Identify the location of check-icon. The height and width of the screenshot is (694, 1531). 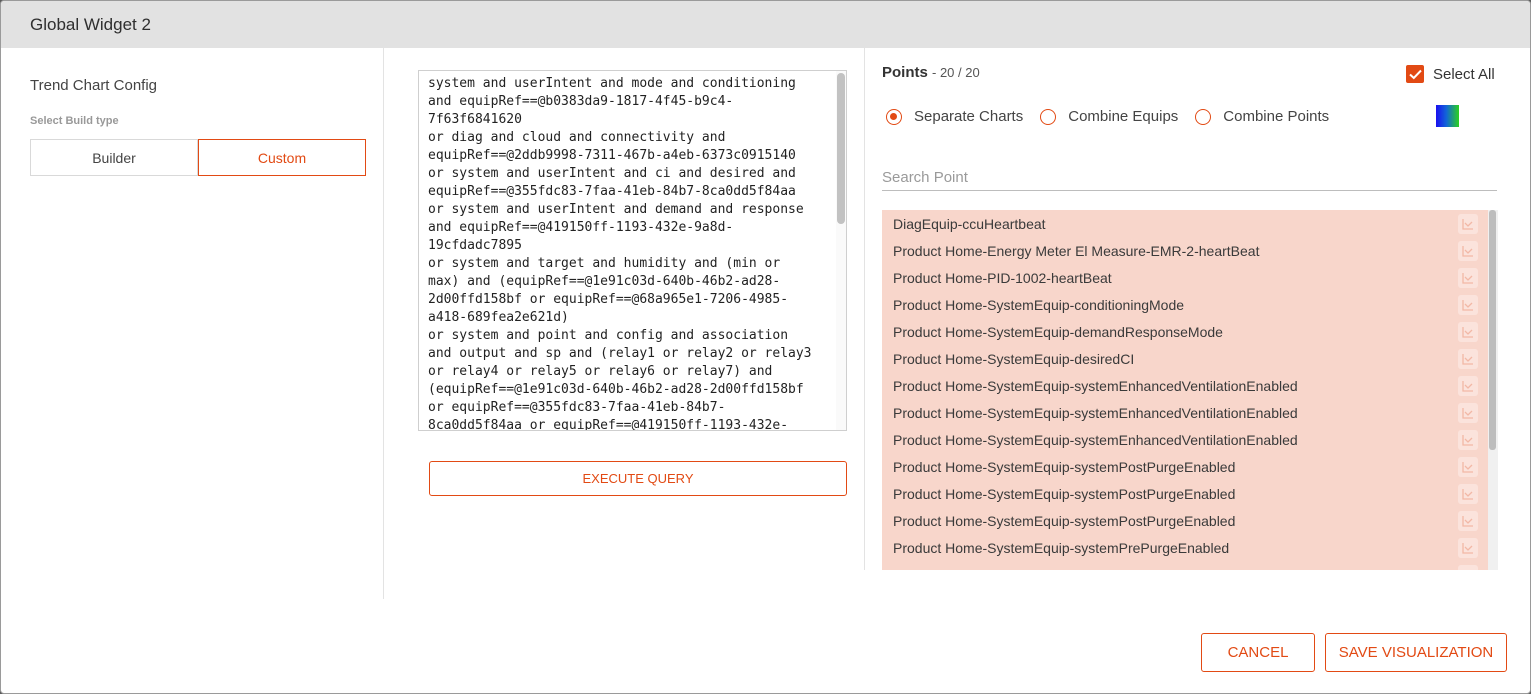
(1415, 74).